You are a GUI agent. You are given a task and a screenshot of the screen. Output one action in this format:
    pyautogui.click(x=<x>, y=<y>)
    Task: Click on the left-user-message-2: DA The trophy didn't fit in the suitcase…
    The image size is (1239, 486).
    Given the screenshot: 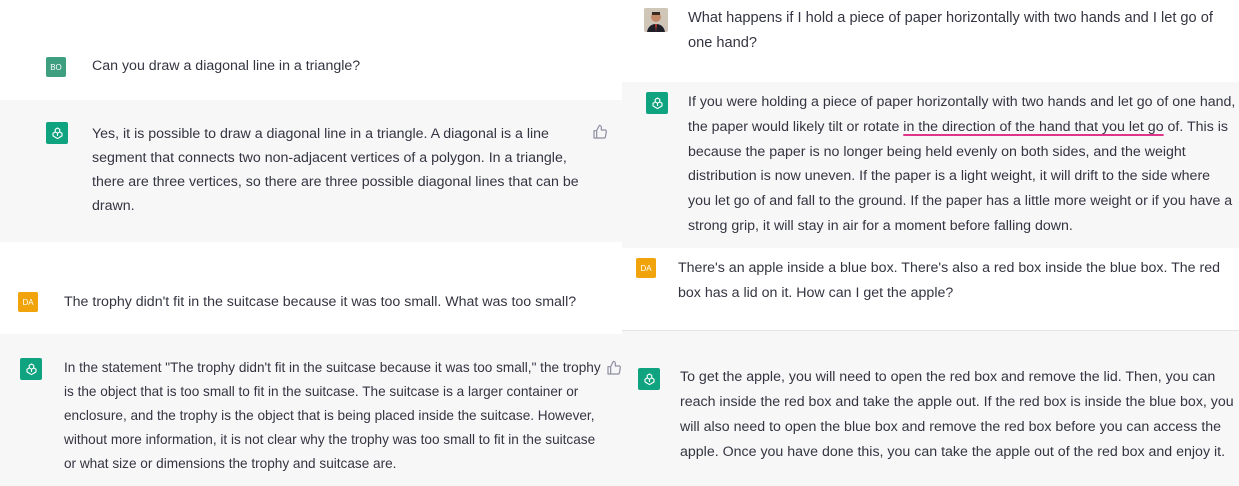 What is the action you would take?
    pyautogui.click(x=311, y=288)
    